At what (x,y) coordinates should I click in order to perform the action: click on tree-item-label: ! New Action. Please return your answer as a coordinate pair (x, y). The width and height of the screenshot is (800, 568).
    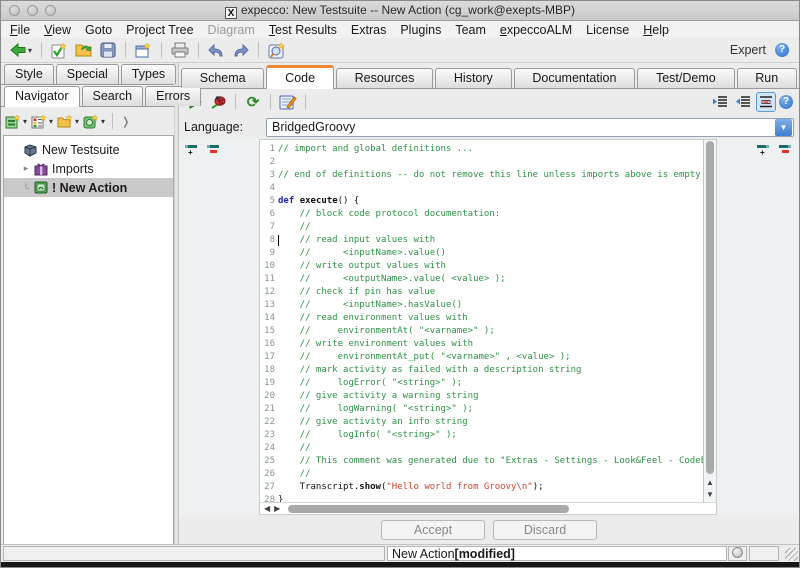
    Looking at the image, I should click on (90, 187).